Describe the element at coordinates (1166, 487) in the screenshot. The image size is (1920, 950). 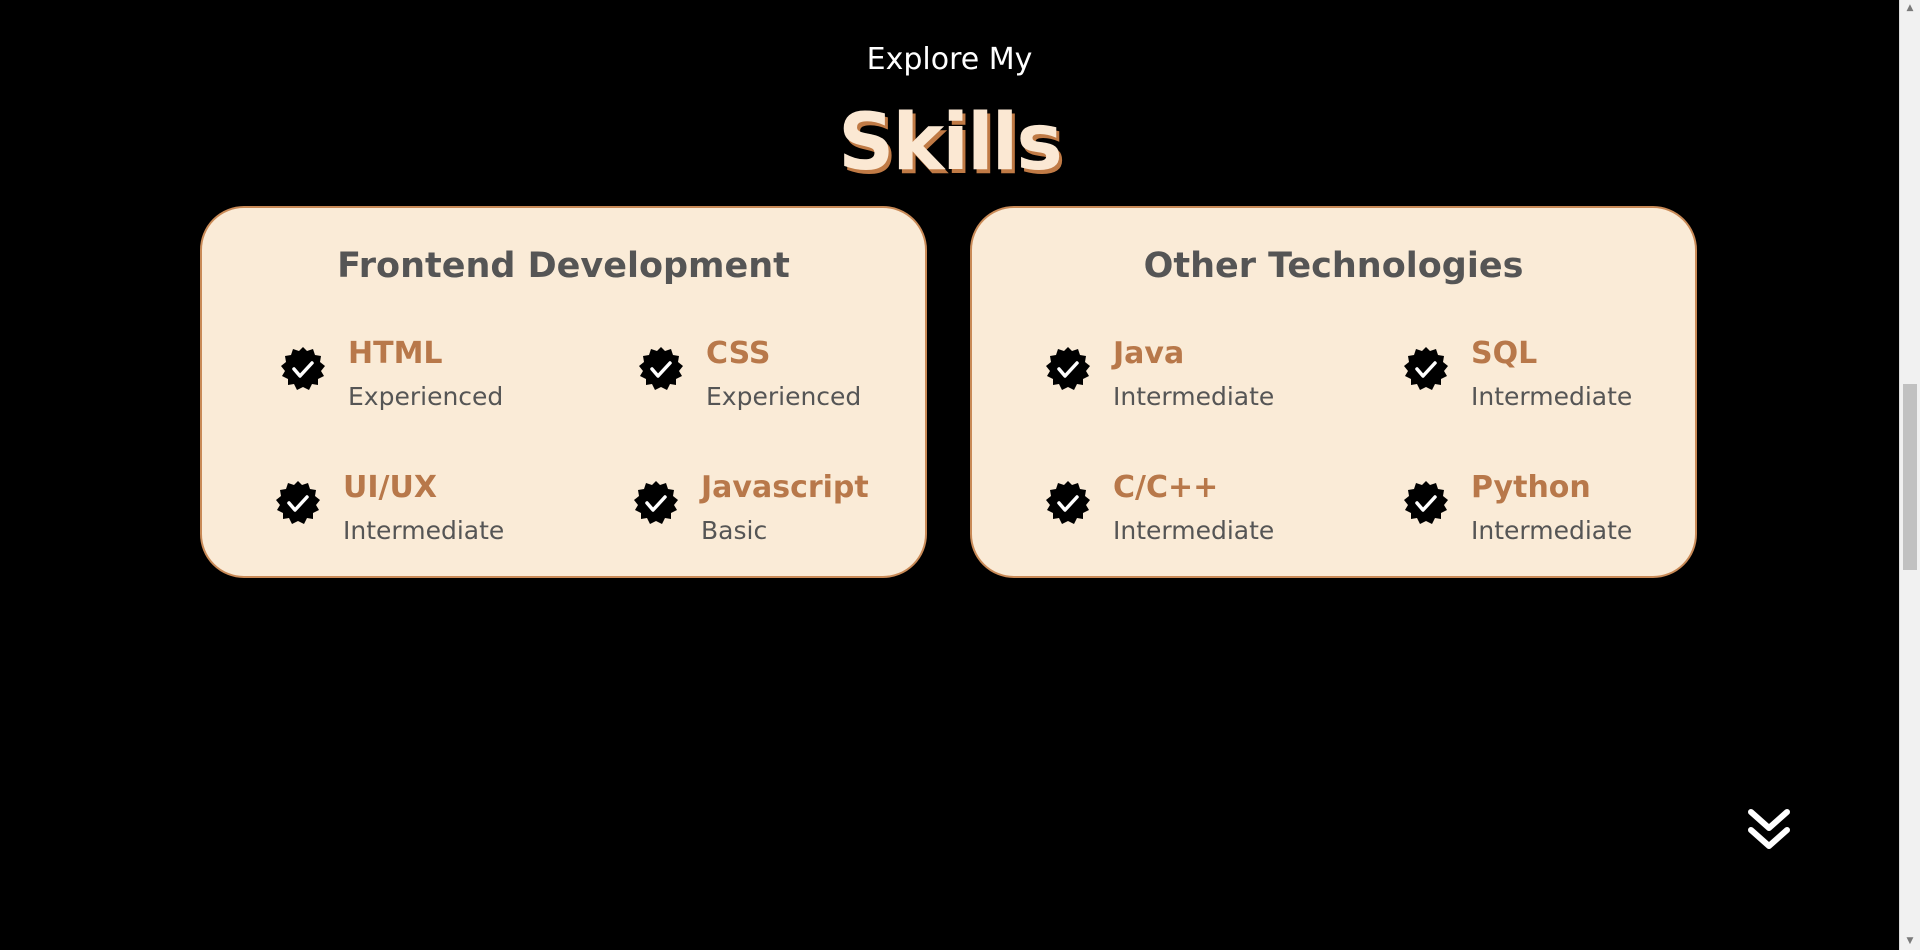
I see `skill-name: C/C++` at that location.